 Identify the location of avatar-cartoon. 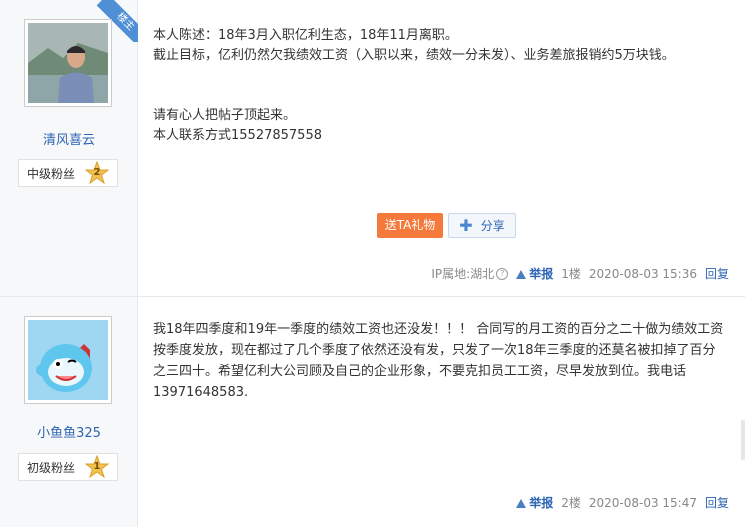
(68, 360).